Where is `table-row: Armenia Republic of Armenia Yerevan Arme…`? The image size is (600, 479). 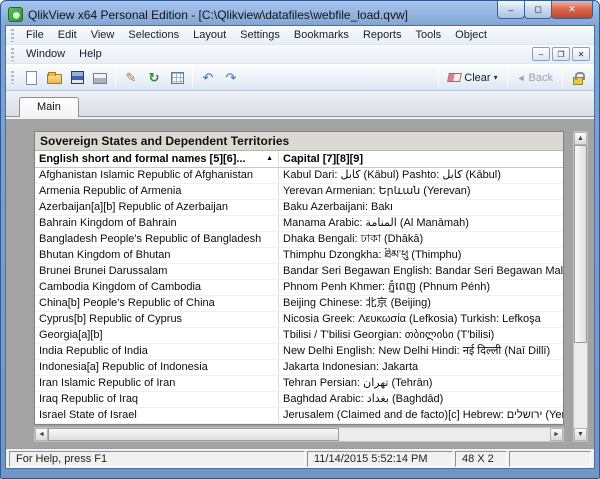
table-row: Armenia Republic of Armenia Yerevan Arme… is located at coordinates (299, 192).